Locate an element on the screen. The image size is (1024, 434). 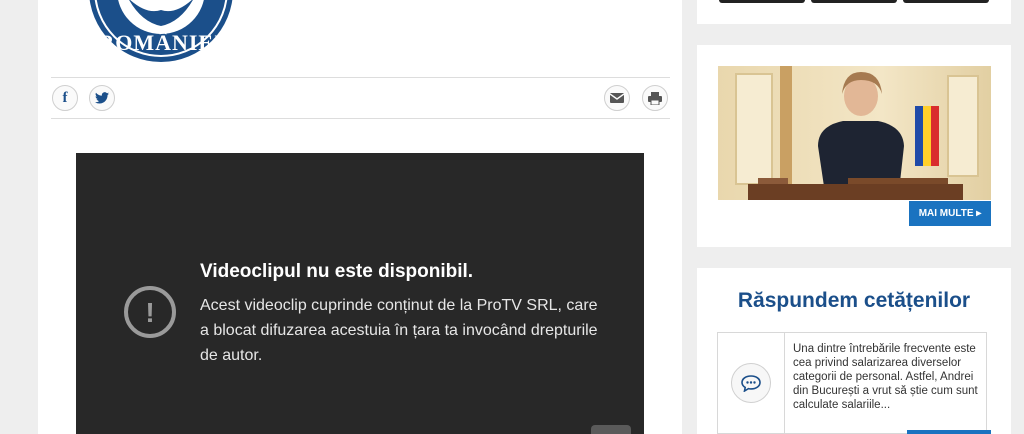
ministry-logo: ROMÂNIEI is located at coordinates (161, 32).